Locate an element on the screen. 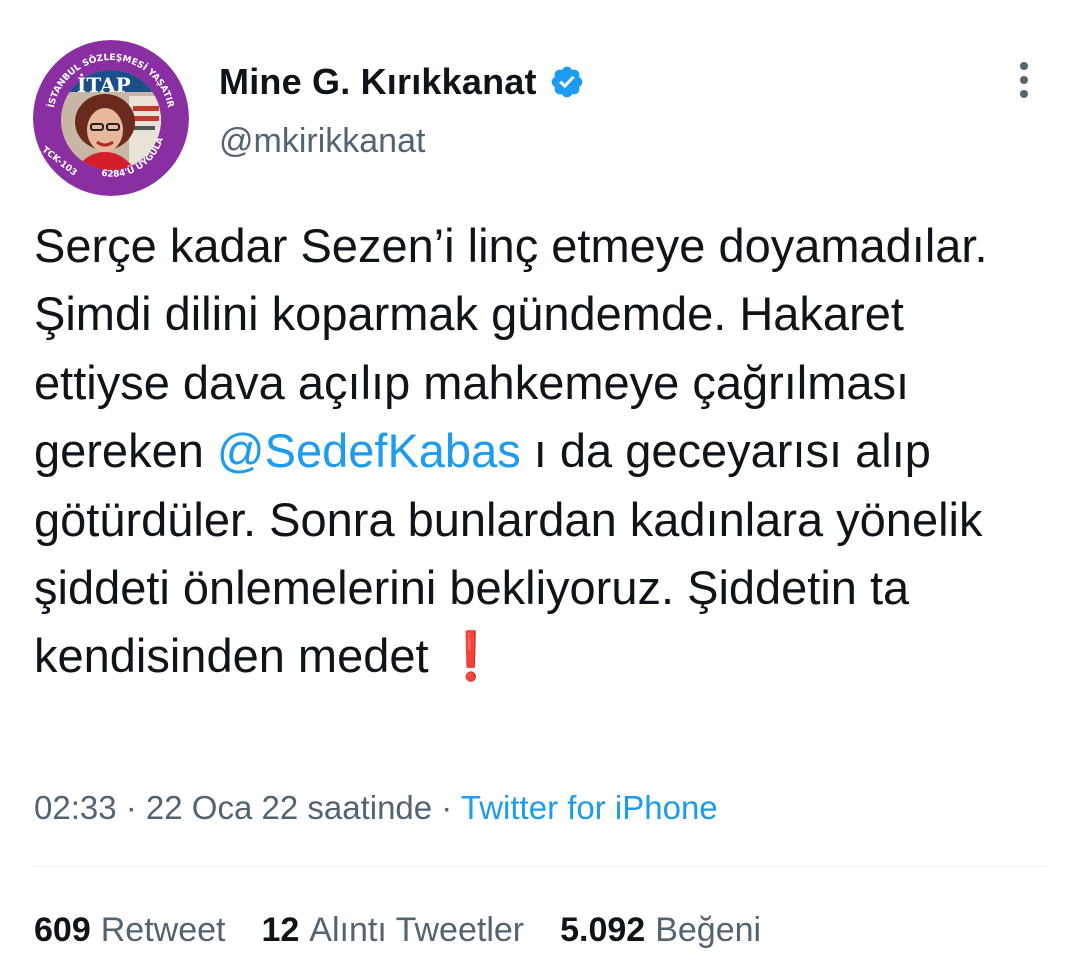 This screenshot has width=1080, height=960. tweet-source-link: Twitter for iPhone is located at coordinates (589, 807).